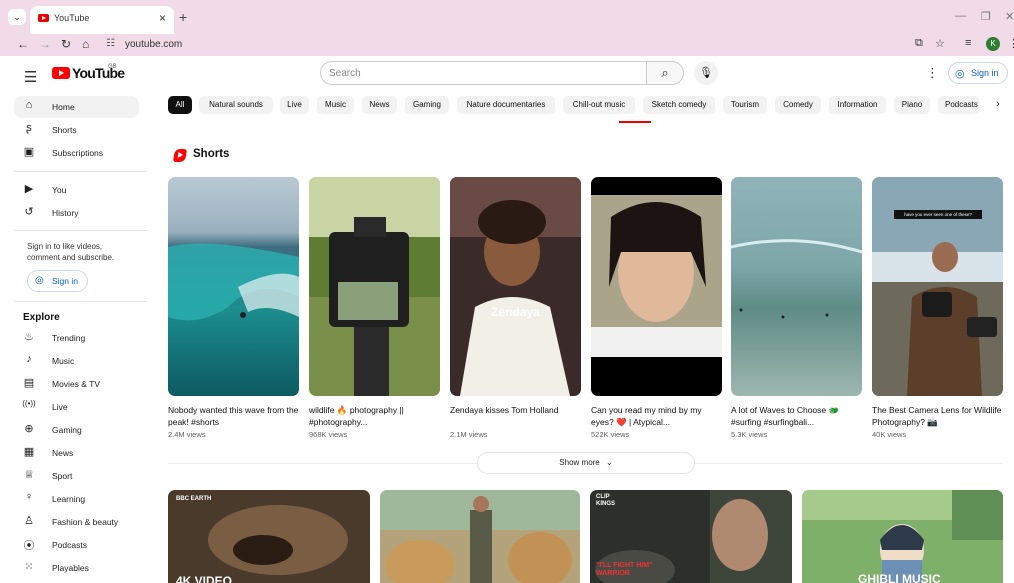 This screenshot has width=1014, height=583. Describe the element at coordinates (515, 286) in the screenshot. I see `short-thumbnail: Zendaya` at that location.